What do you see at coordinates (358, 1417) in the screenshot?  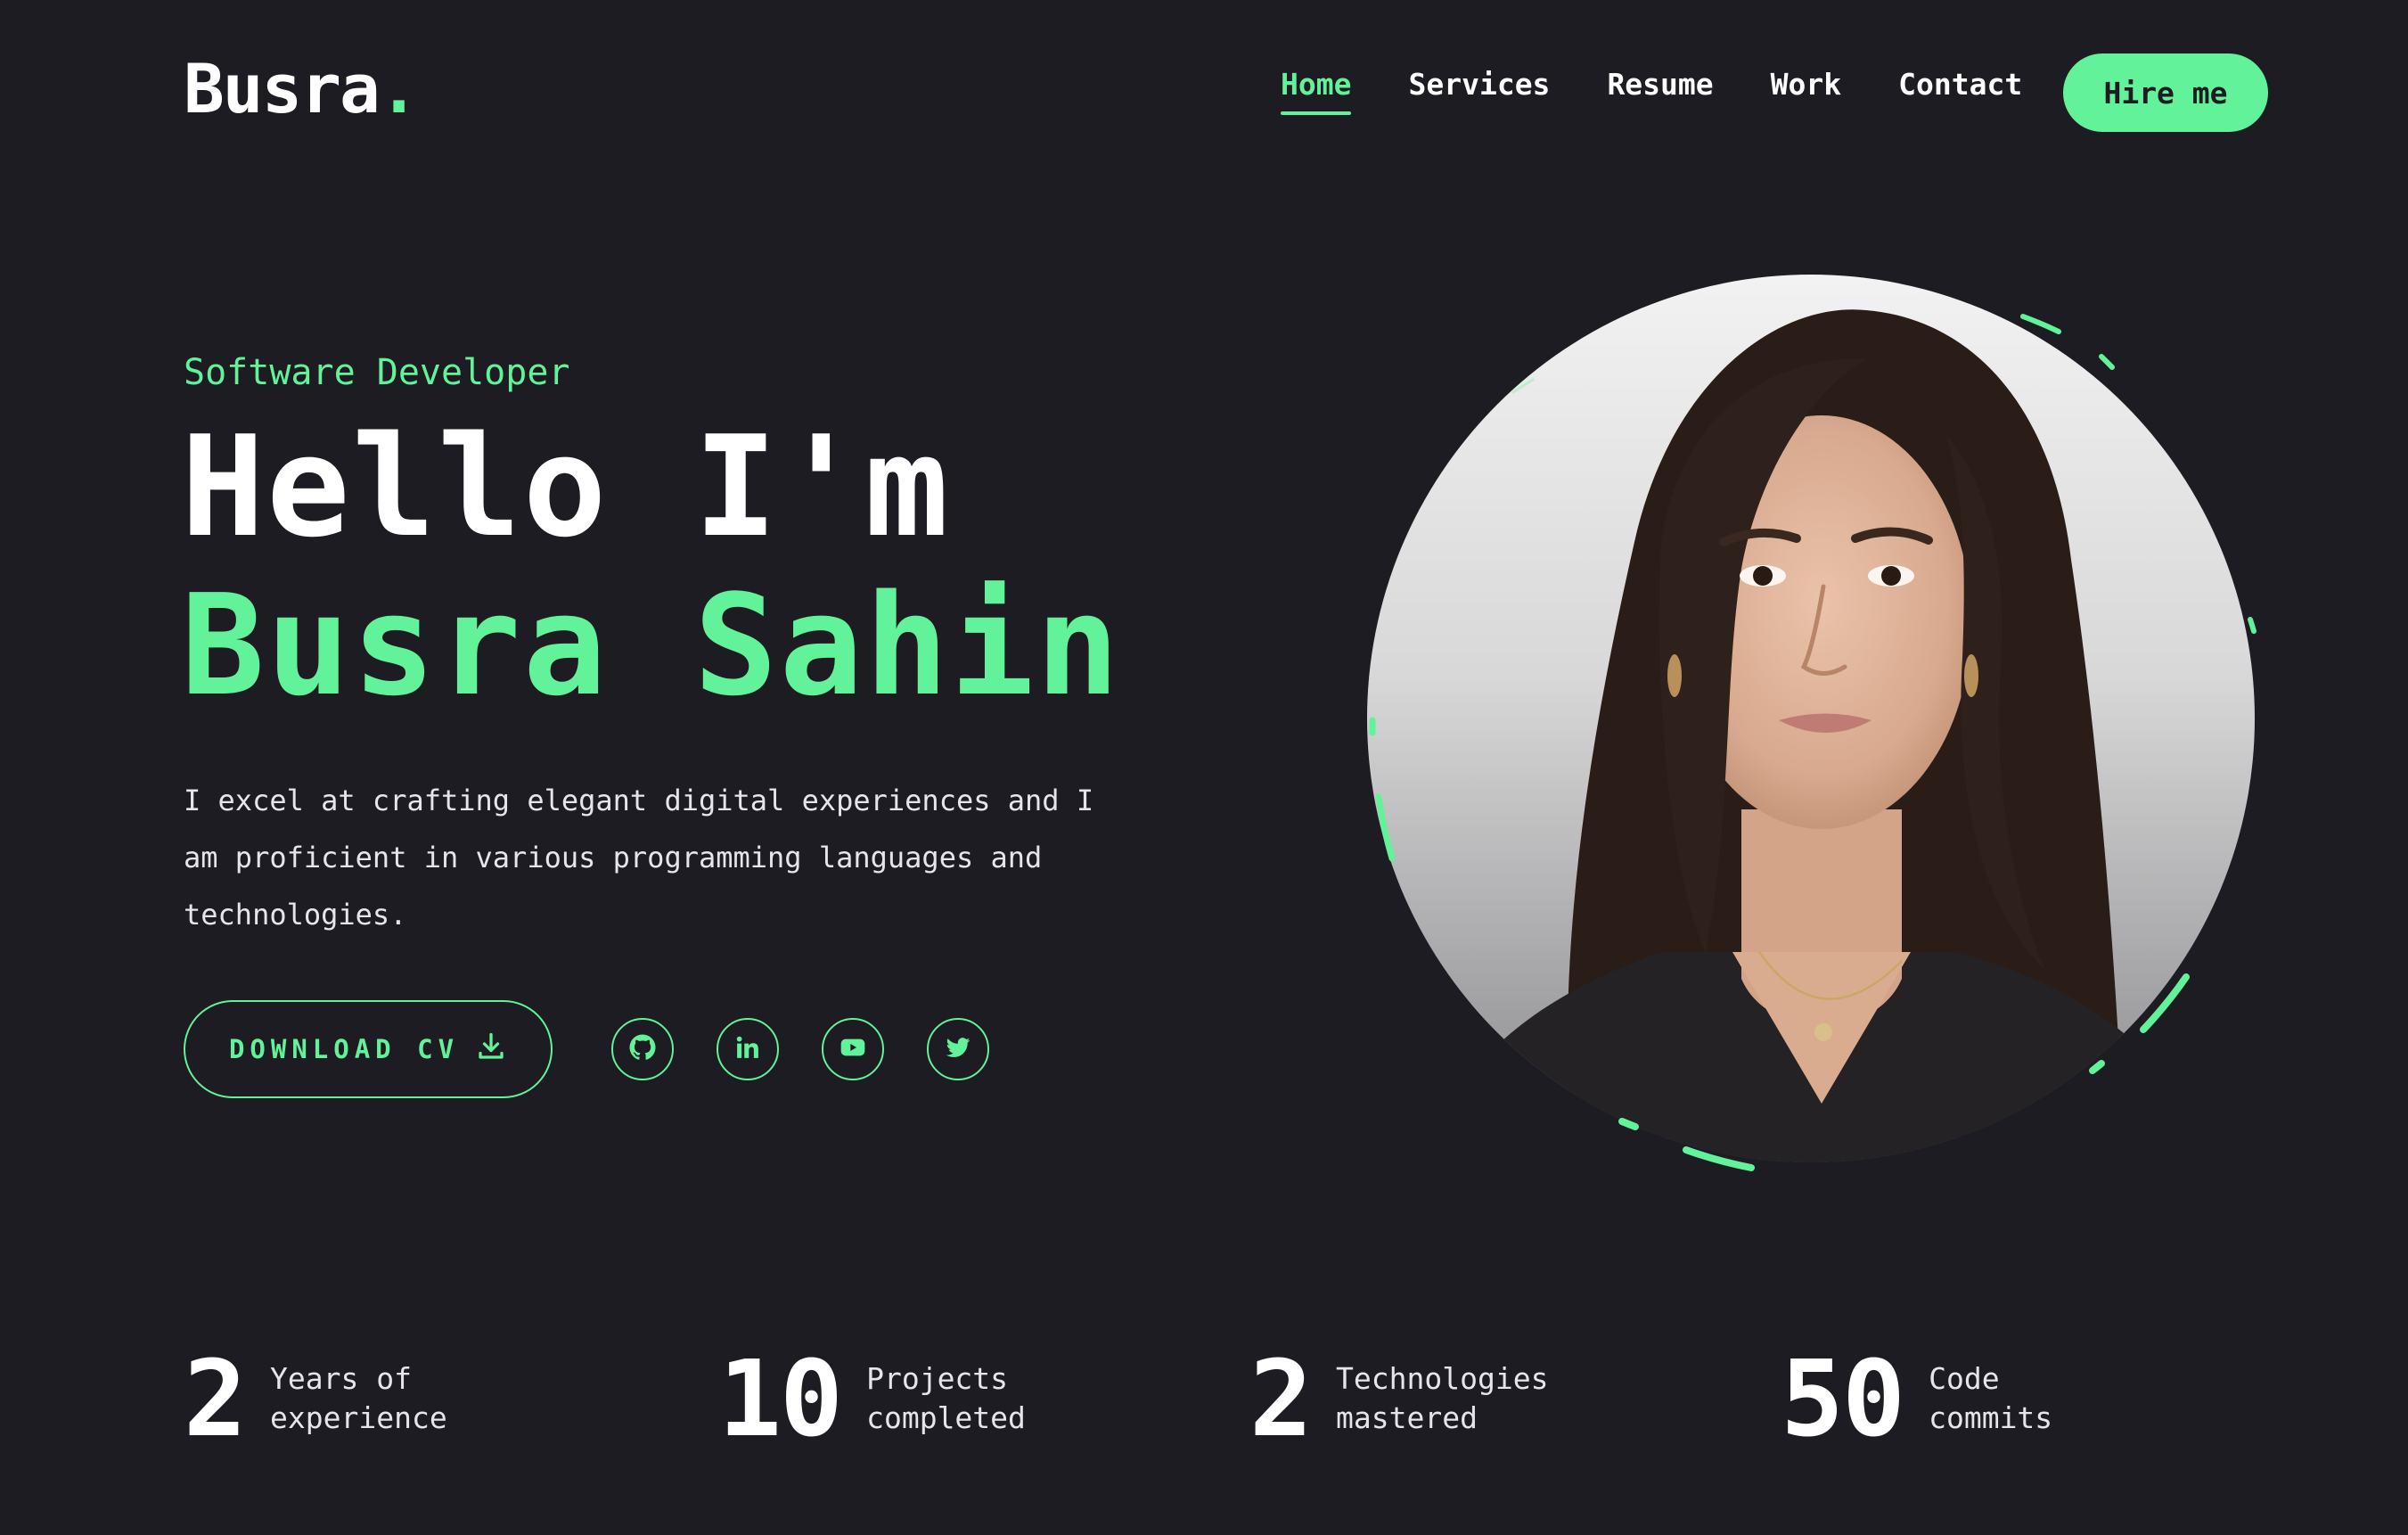 I see `stat-label-line2: experience` at bounding box center [358, 1417].